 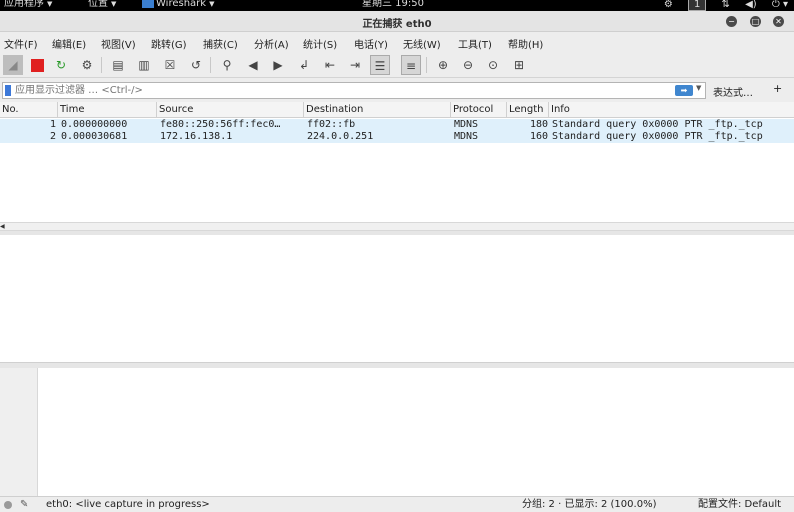 What do you see at coordinates (393, 4) in the screenshot?
I see `clock: 星期三 19:50` at bounding box center [393, 4].